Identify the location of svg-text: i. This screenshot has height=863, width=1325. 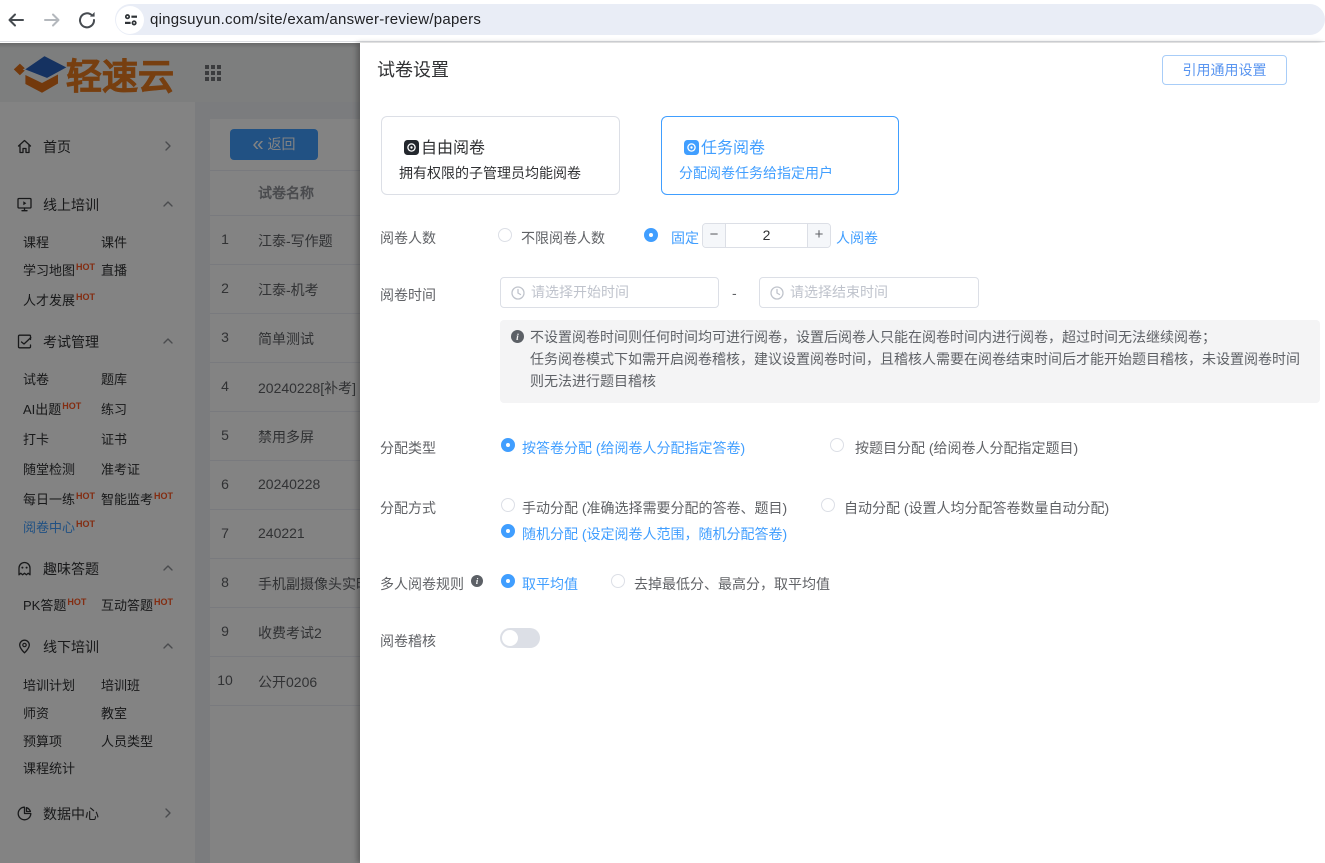
(517, 338).